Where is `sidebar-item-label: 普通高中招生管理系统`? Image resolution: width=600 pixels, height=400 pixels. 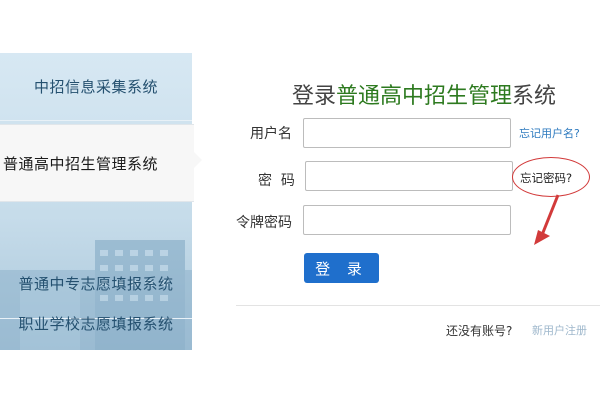 sidebar-item-label: 普通高中招生管理系统 is located at coordinates (81, 163).